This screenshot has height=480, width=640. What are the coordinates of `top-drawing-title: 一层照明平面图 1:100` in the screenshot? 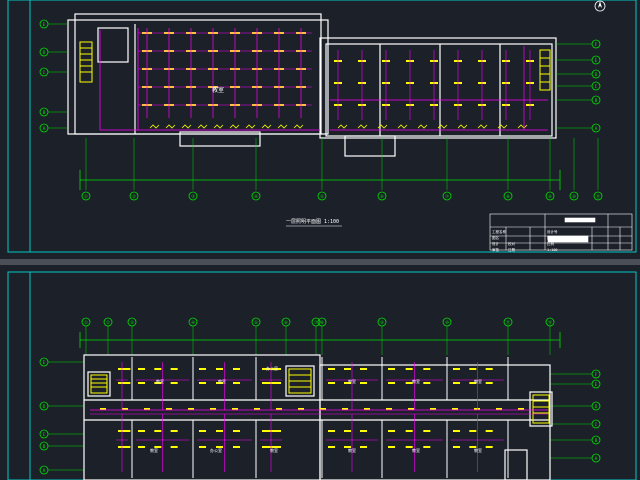 It's located at (312, 222).